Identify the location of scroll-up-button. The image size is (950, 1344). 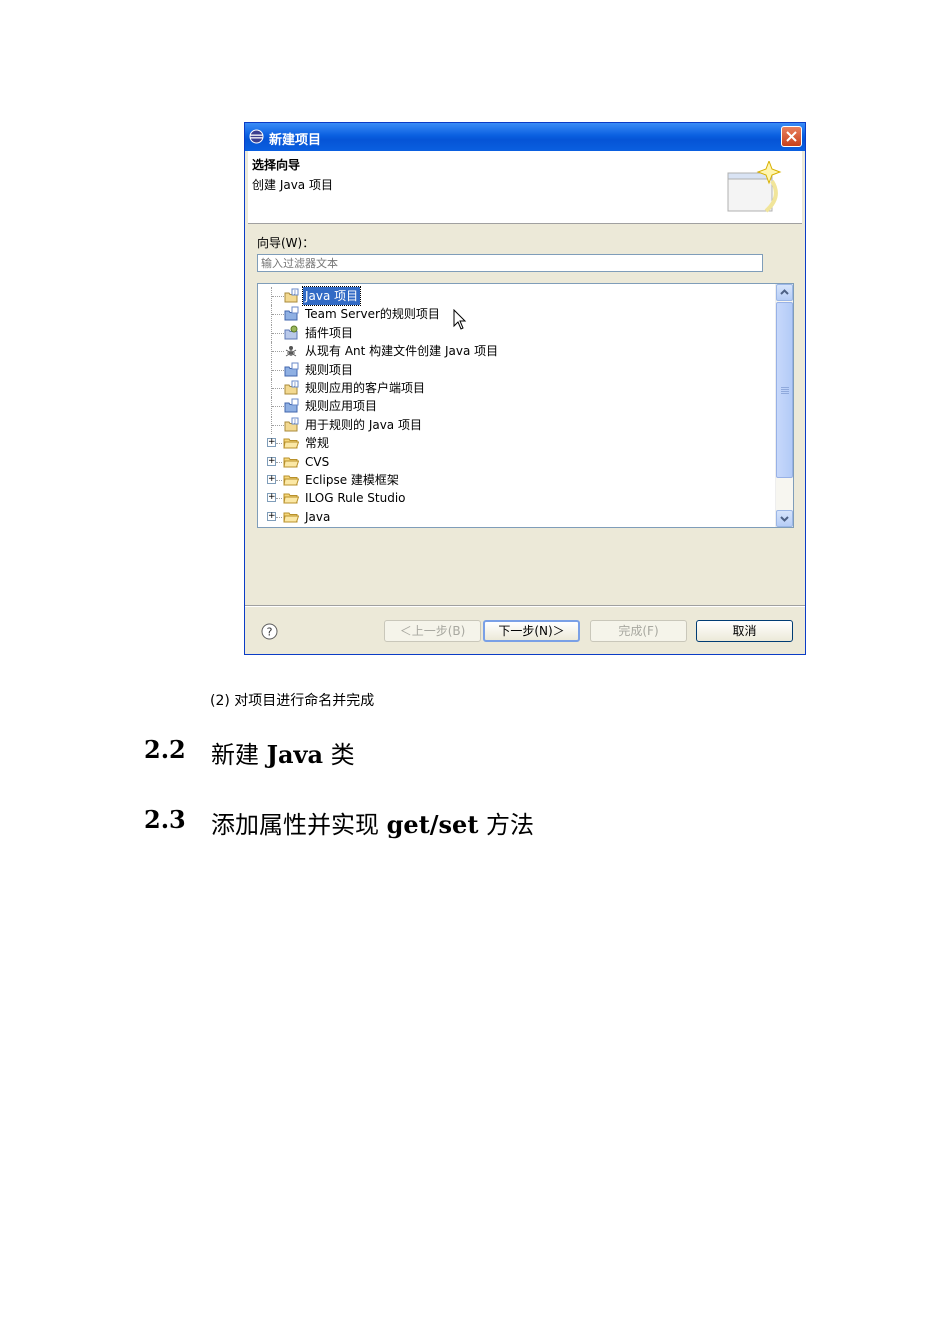
(784, 292).